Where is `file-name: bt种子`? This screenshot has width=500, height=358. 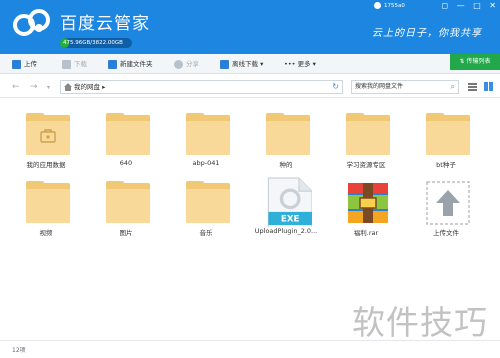
file-name: bt种子 is located at coordinates (446, 165).